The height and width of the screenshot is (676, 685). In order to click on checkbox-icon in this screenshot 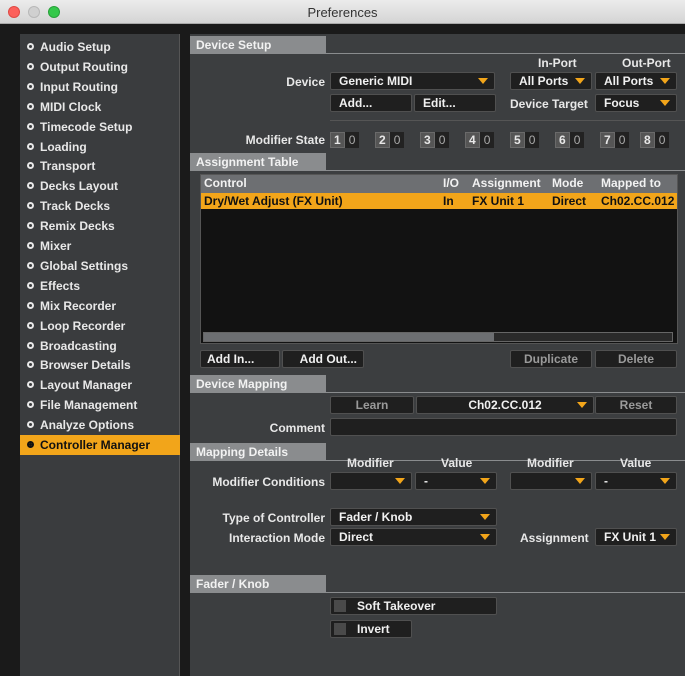, I will do `click(340, 606)`.